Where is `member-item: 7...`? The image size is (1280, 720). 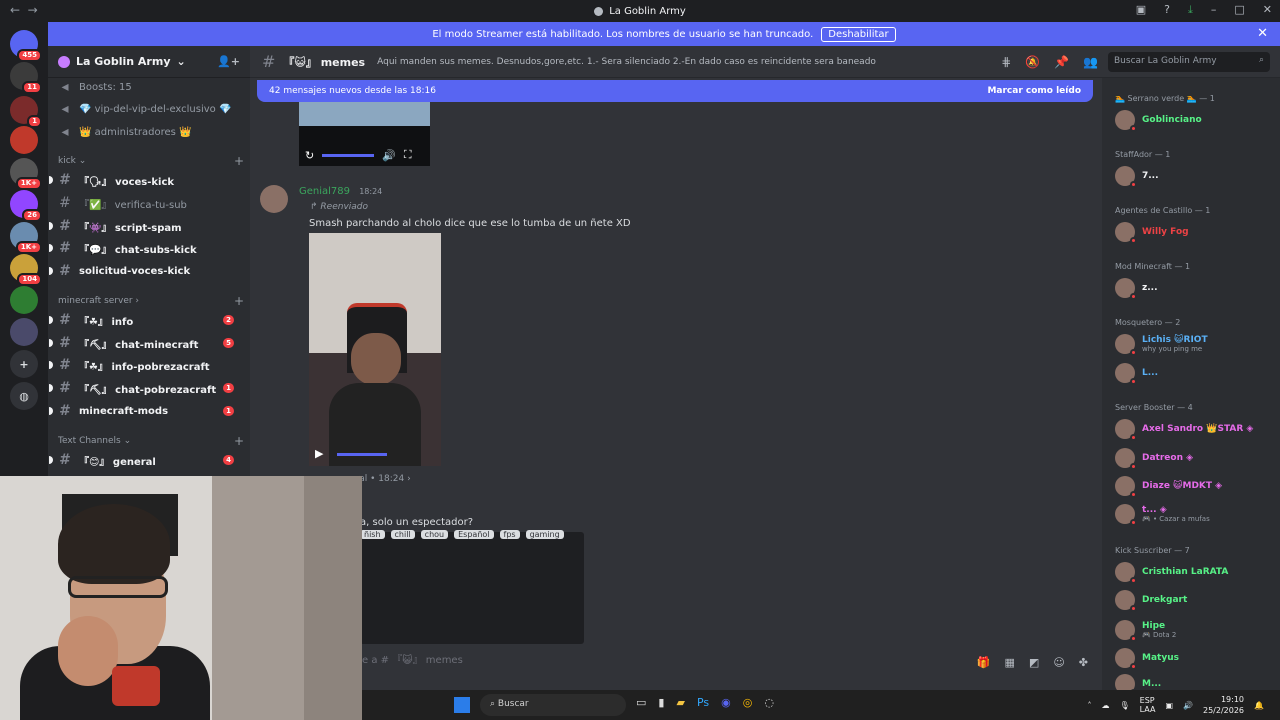
member-item: 7... is located at coordinates (1195, 177).